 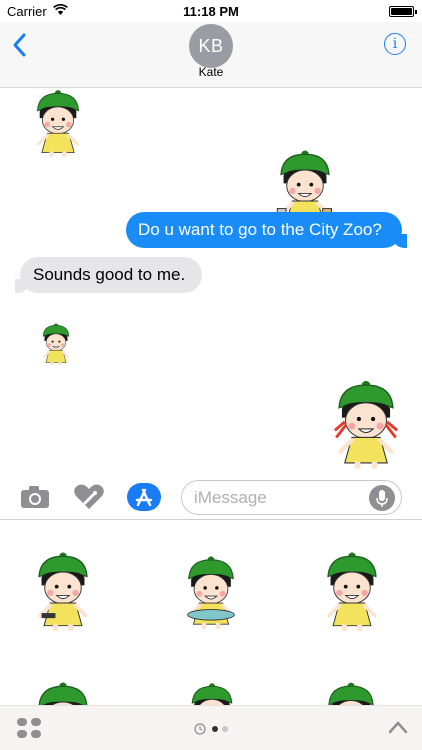 I want to click on chevron-left-icon, so click(x=20, y=45).